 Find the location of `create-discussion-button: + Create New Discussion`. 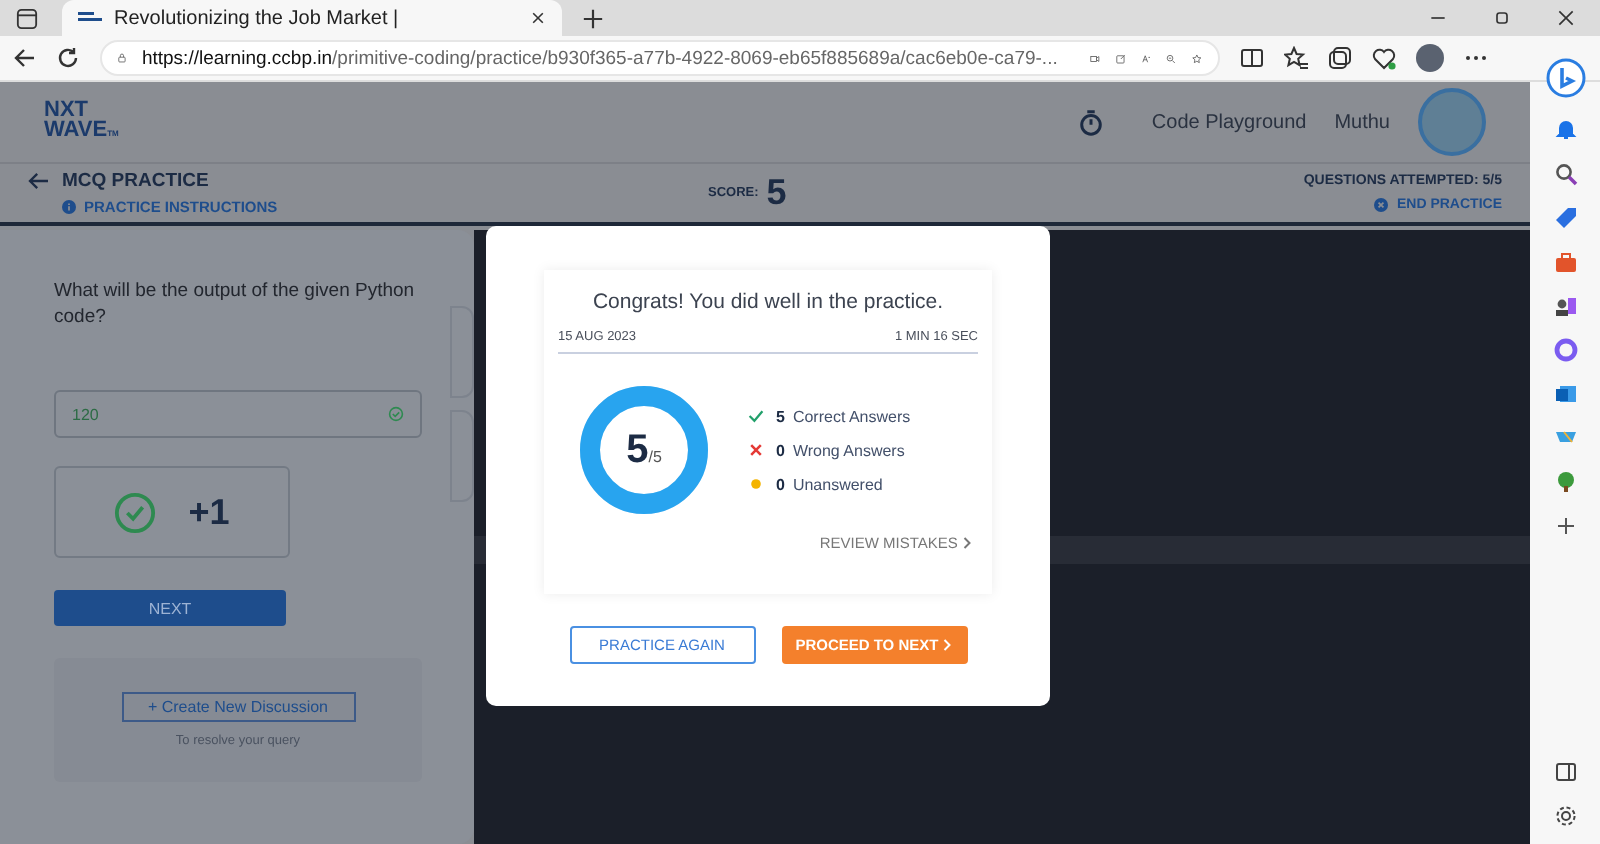

create-discussion-button: + Create New Discussion is located at coordinates (238, 707).